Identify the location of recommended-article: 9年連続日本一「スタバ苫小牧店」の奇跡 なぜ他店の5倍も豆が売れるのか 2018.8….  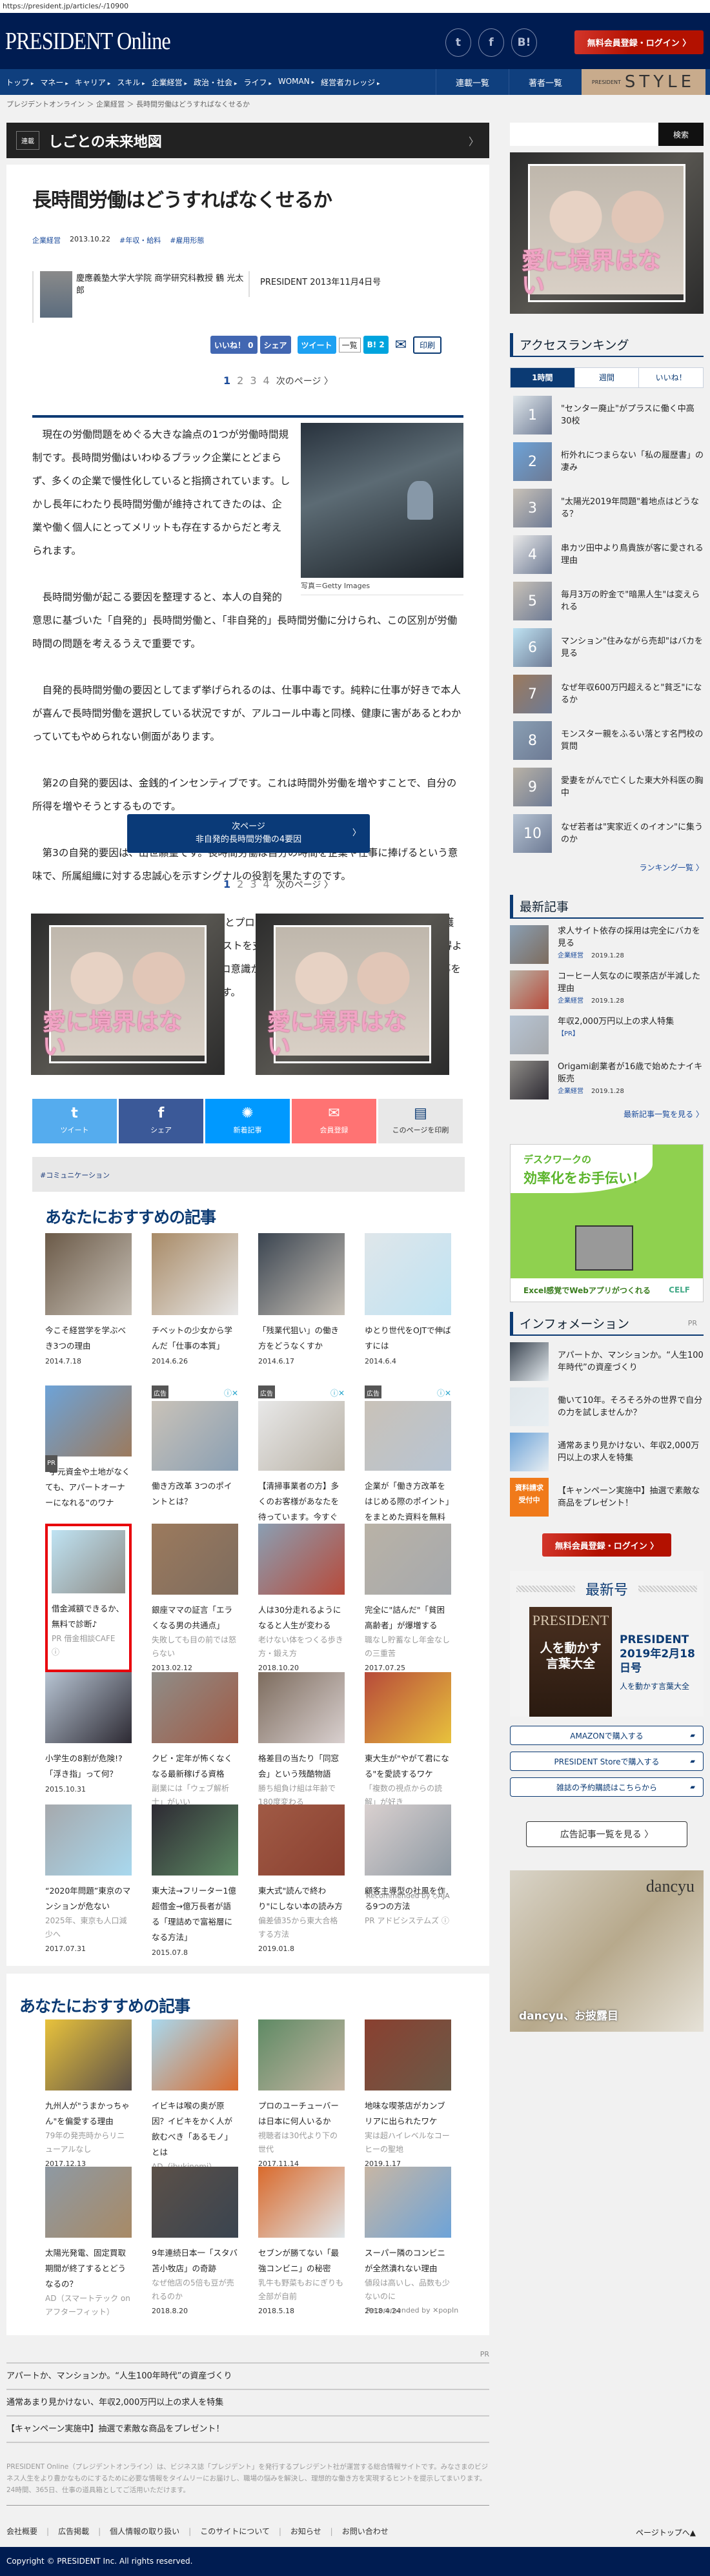
(195, 2241).